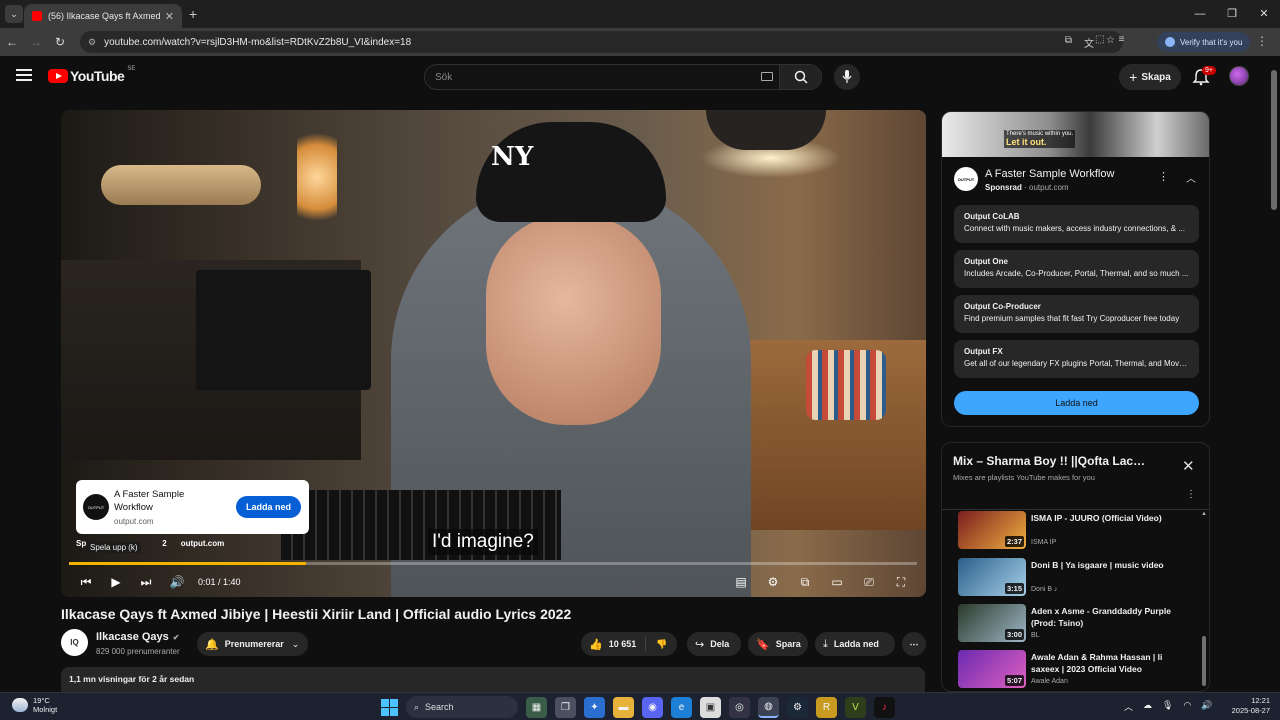  I want to click on volume-icon: 🔊, so click(177, 582).